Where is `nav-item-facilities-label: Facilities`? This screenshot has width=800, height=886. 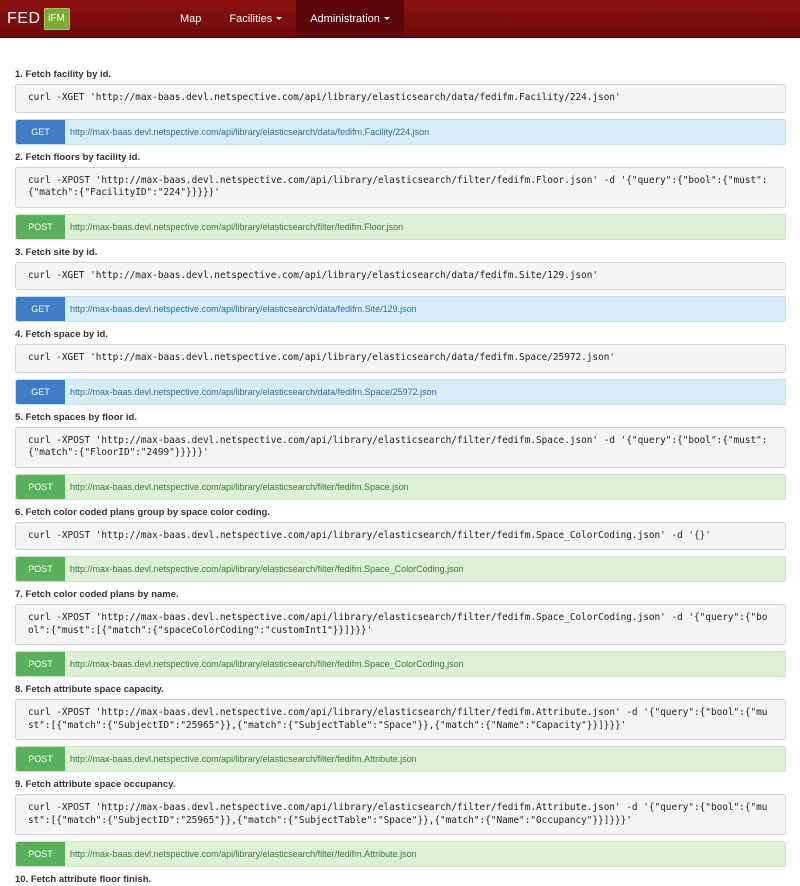
nav-item-facilities-label: Facilities is located at coordinates (251, 18).